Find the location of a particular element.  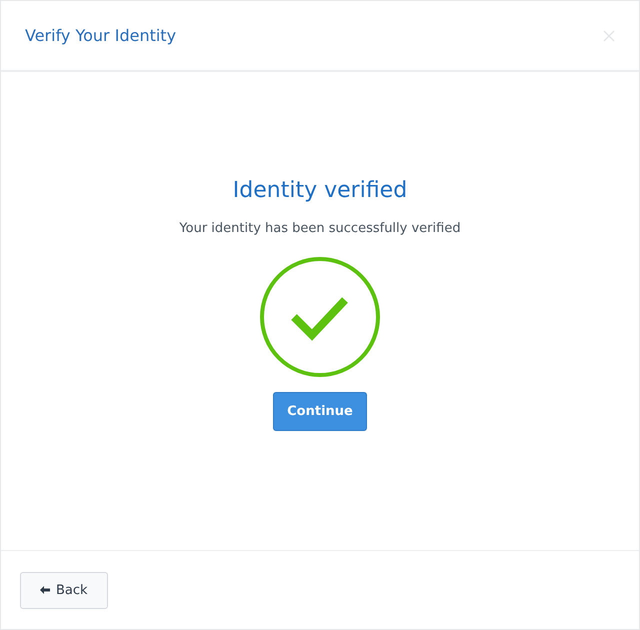

checkmark-circle-icon is located at coordinates (320, 317).